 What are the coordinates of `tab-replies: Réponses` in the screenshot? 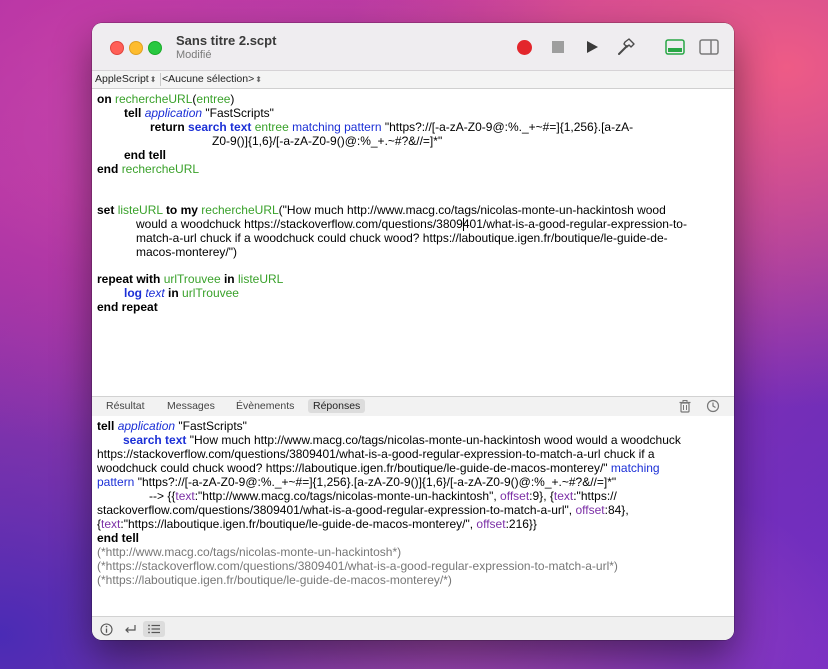 It's located at (337, 406).